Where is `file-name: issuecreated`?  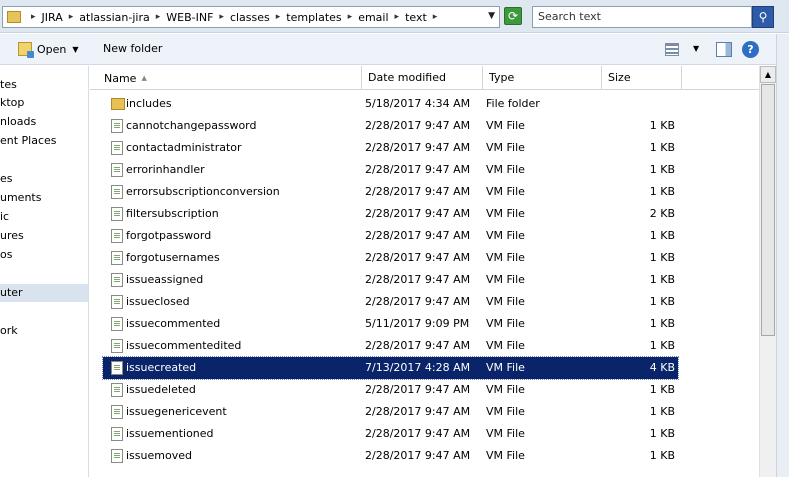
file-name: issuecreated is located at coordinates (161, 367).